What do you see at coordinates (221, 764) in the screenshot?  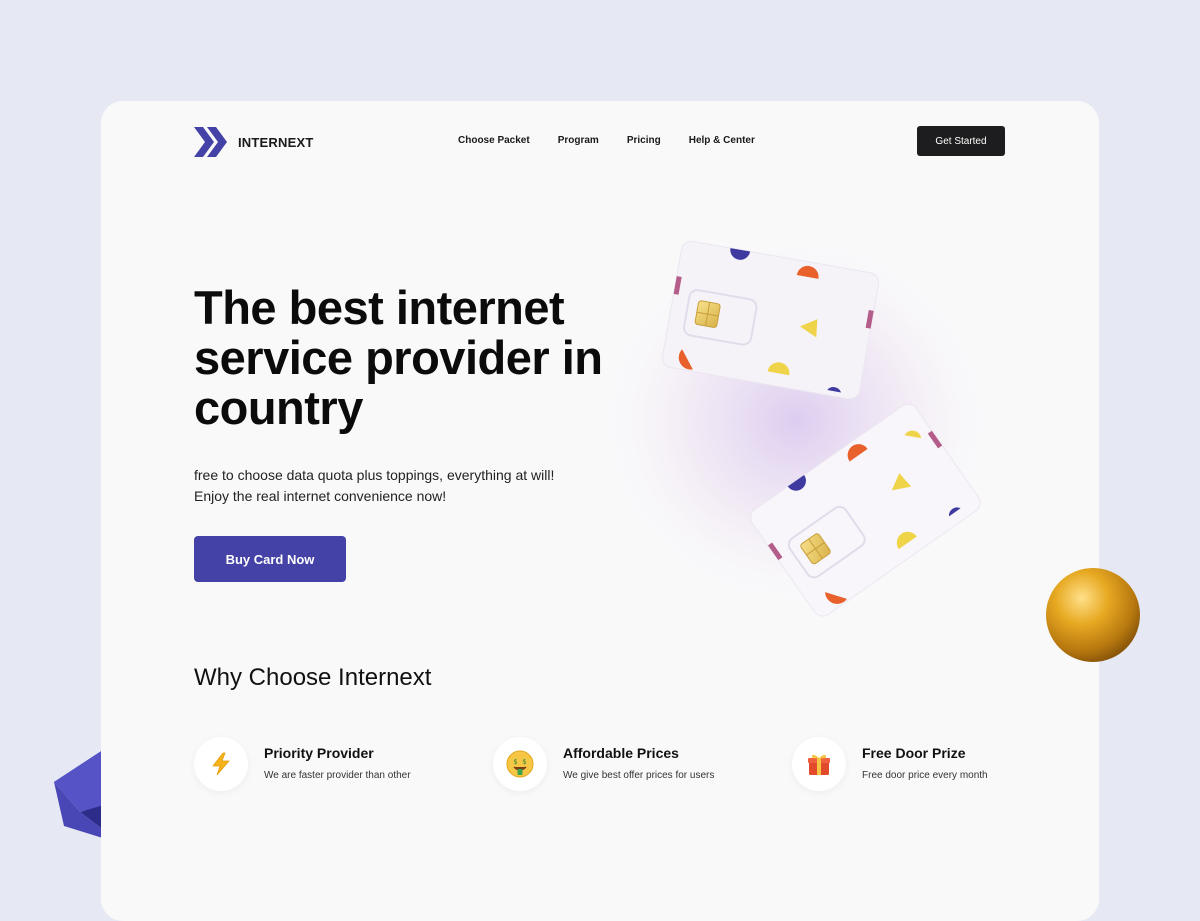 I see `lightning-icon` at bounding box center [221, 764].